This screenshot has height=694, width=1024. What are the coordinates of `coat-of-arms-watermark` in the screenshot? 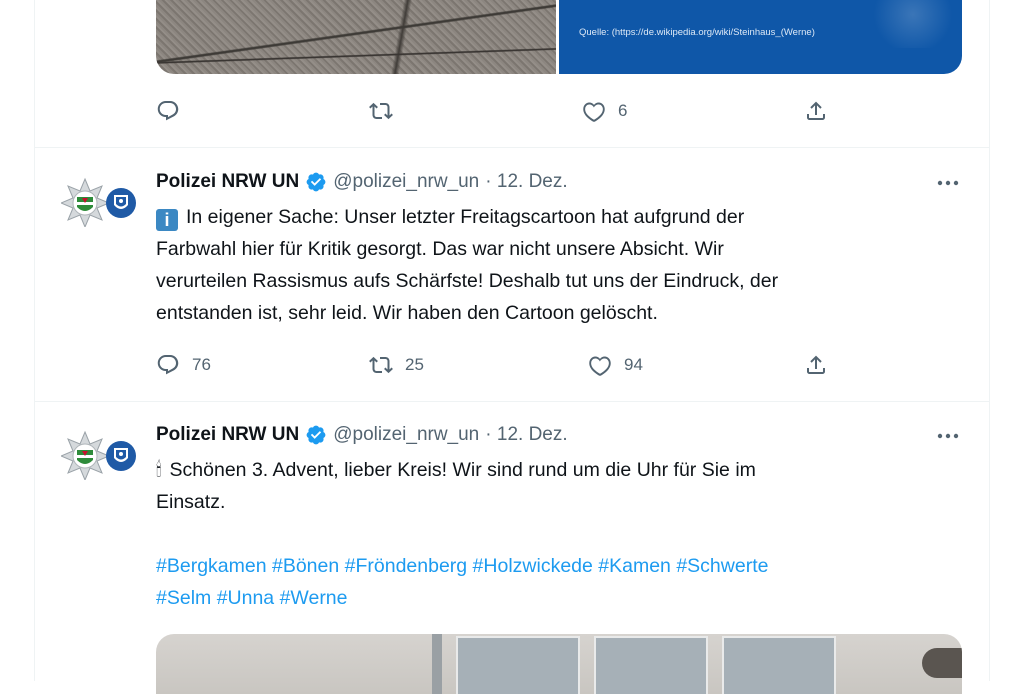 It's located at (913, 24).